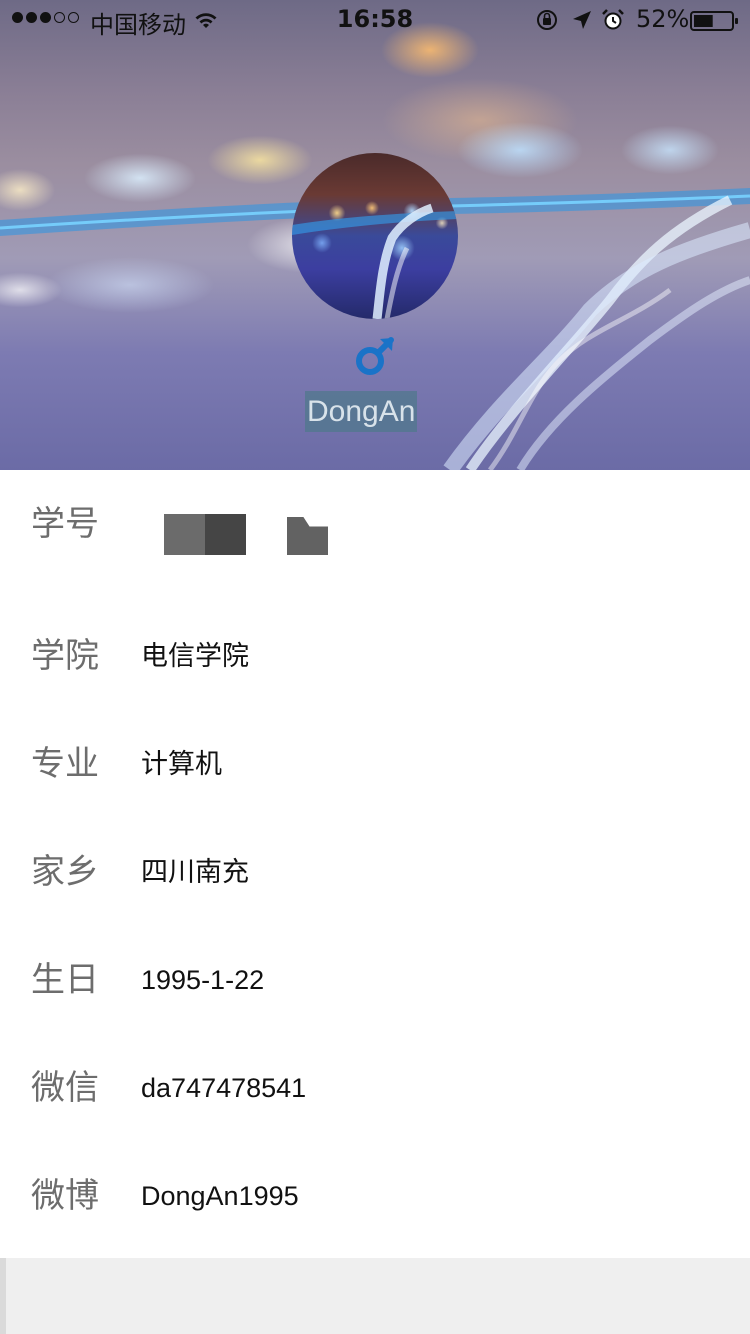  What do you see at coordinates (3, 1296) in the screenshot?
I see `footer-edge` at bounding box center [3, 1296].